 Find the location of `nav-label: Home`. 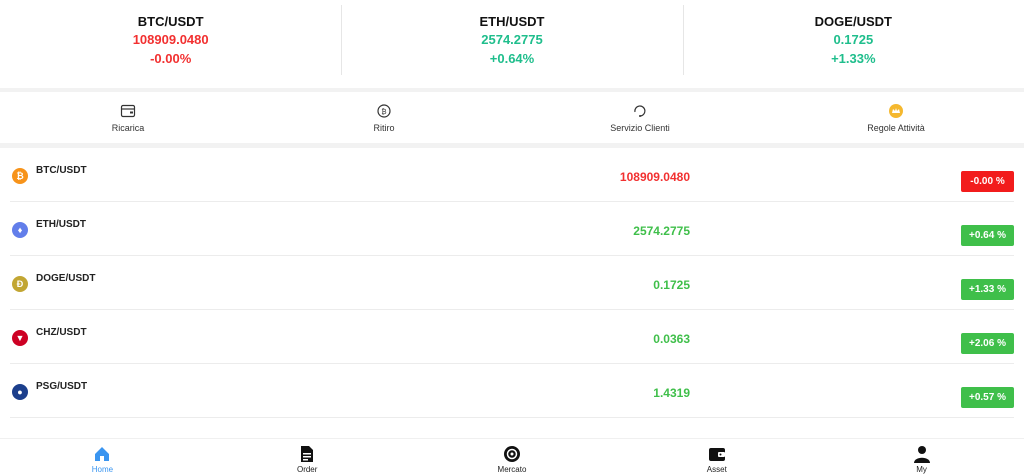

nav-label: Home is located at coordinates (102, 469).